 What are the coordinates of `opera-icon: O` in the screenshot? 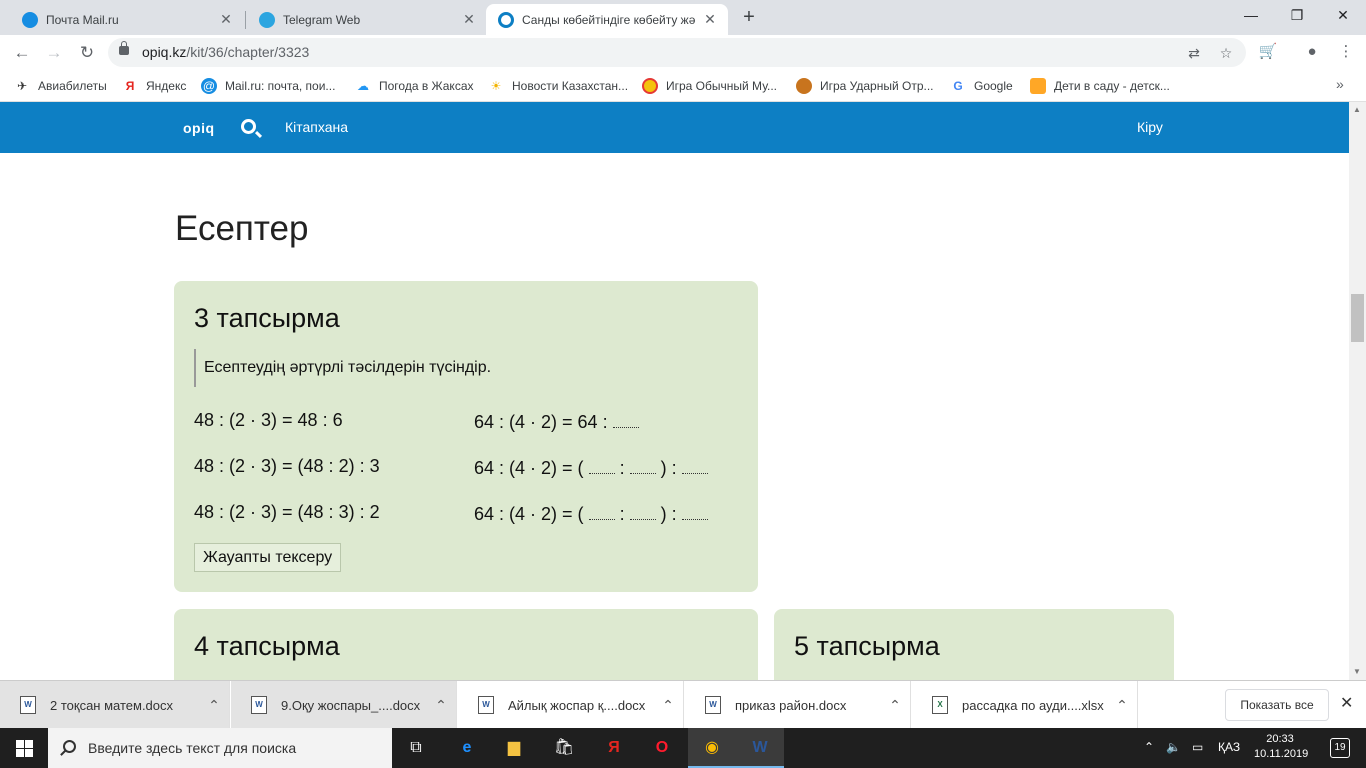 It's located at (662, 748).